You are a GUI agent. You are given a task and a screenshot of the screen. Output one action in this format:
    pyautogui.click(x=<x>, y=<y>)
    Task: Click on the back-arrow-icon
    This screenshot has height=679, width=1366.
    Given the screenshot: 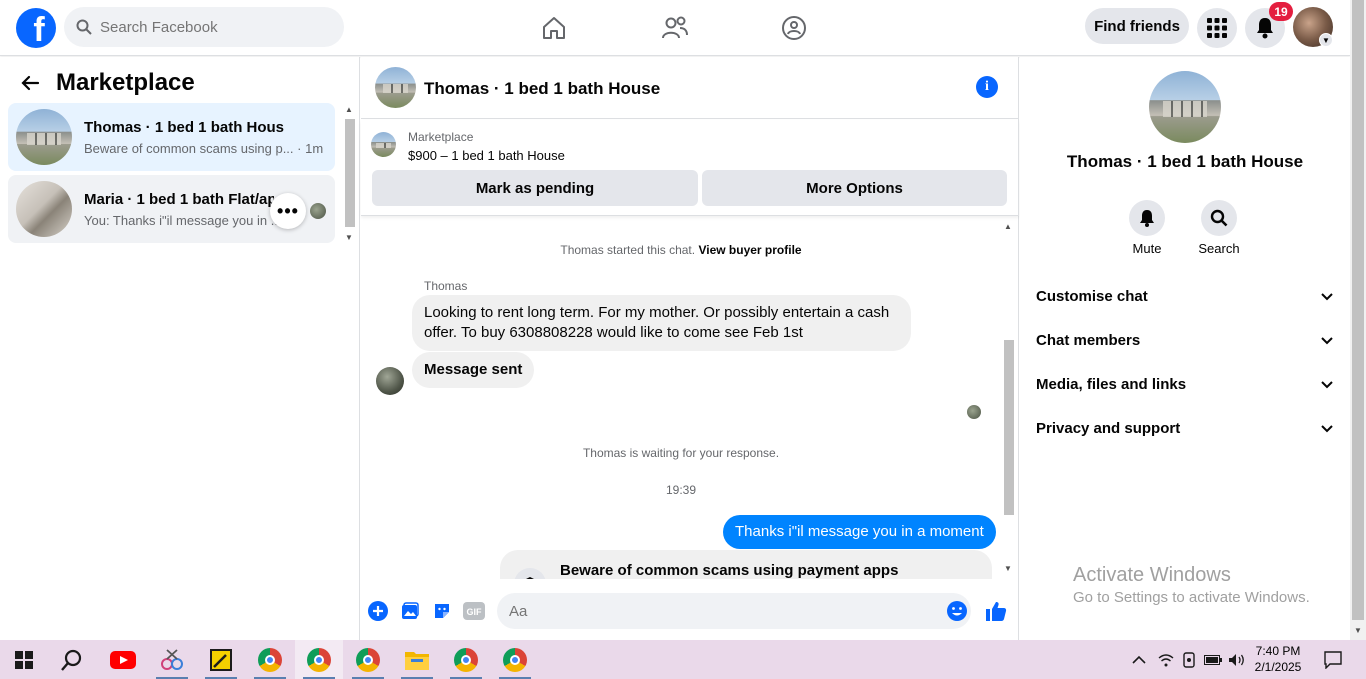 What is the action you would take?
    pyautogui.click(x=32, y=85)
    